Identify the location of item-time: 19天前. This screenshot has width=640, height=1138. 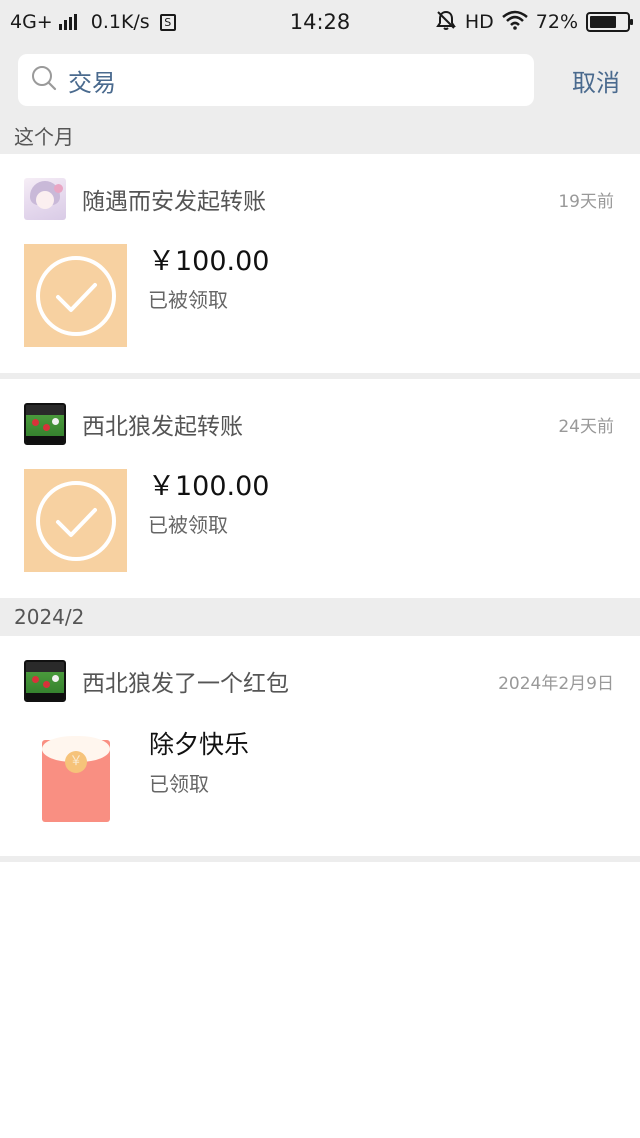
(586, 201).